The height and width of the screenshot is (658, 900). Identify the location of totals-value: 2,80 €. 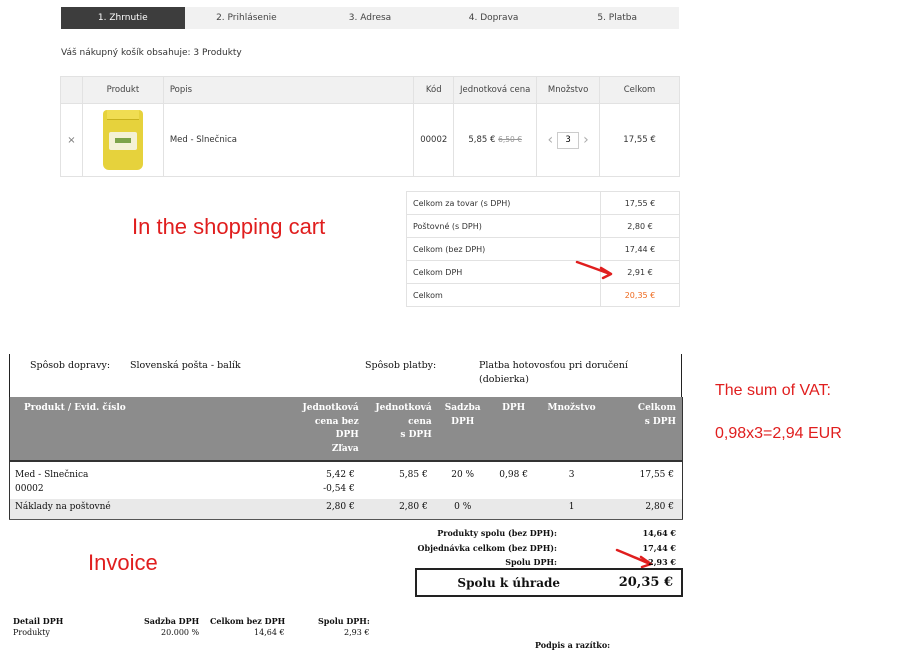
(640, 226).